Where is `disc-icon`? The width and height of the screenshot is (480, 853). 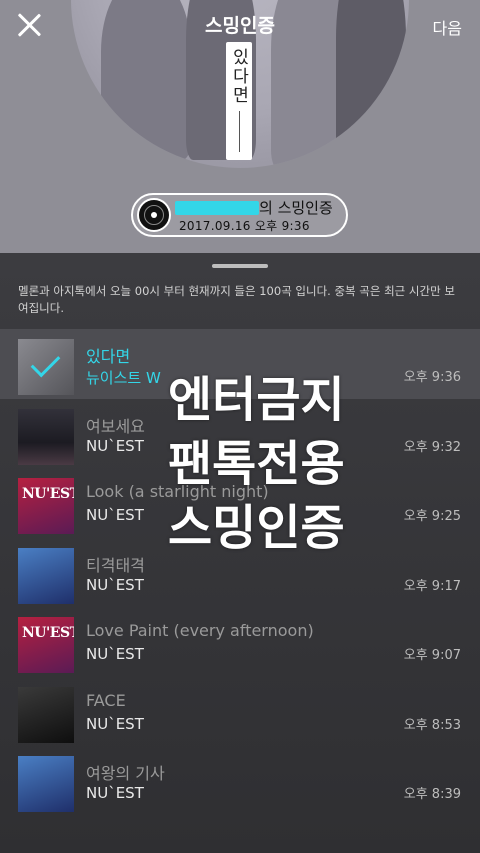 disc-icon is located at coordinates (154, 215).